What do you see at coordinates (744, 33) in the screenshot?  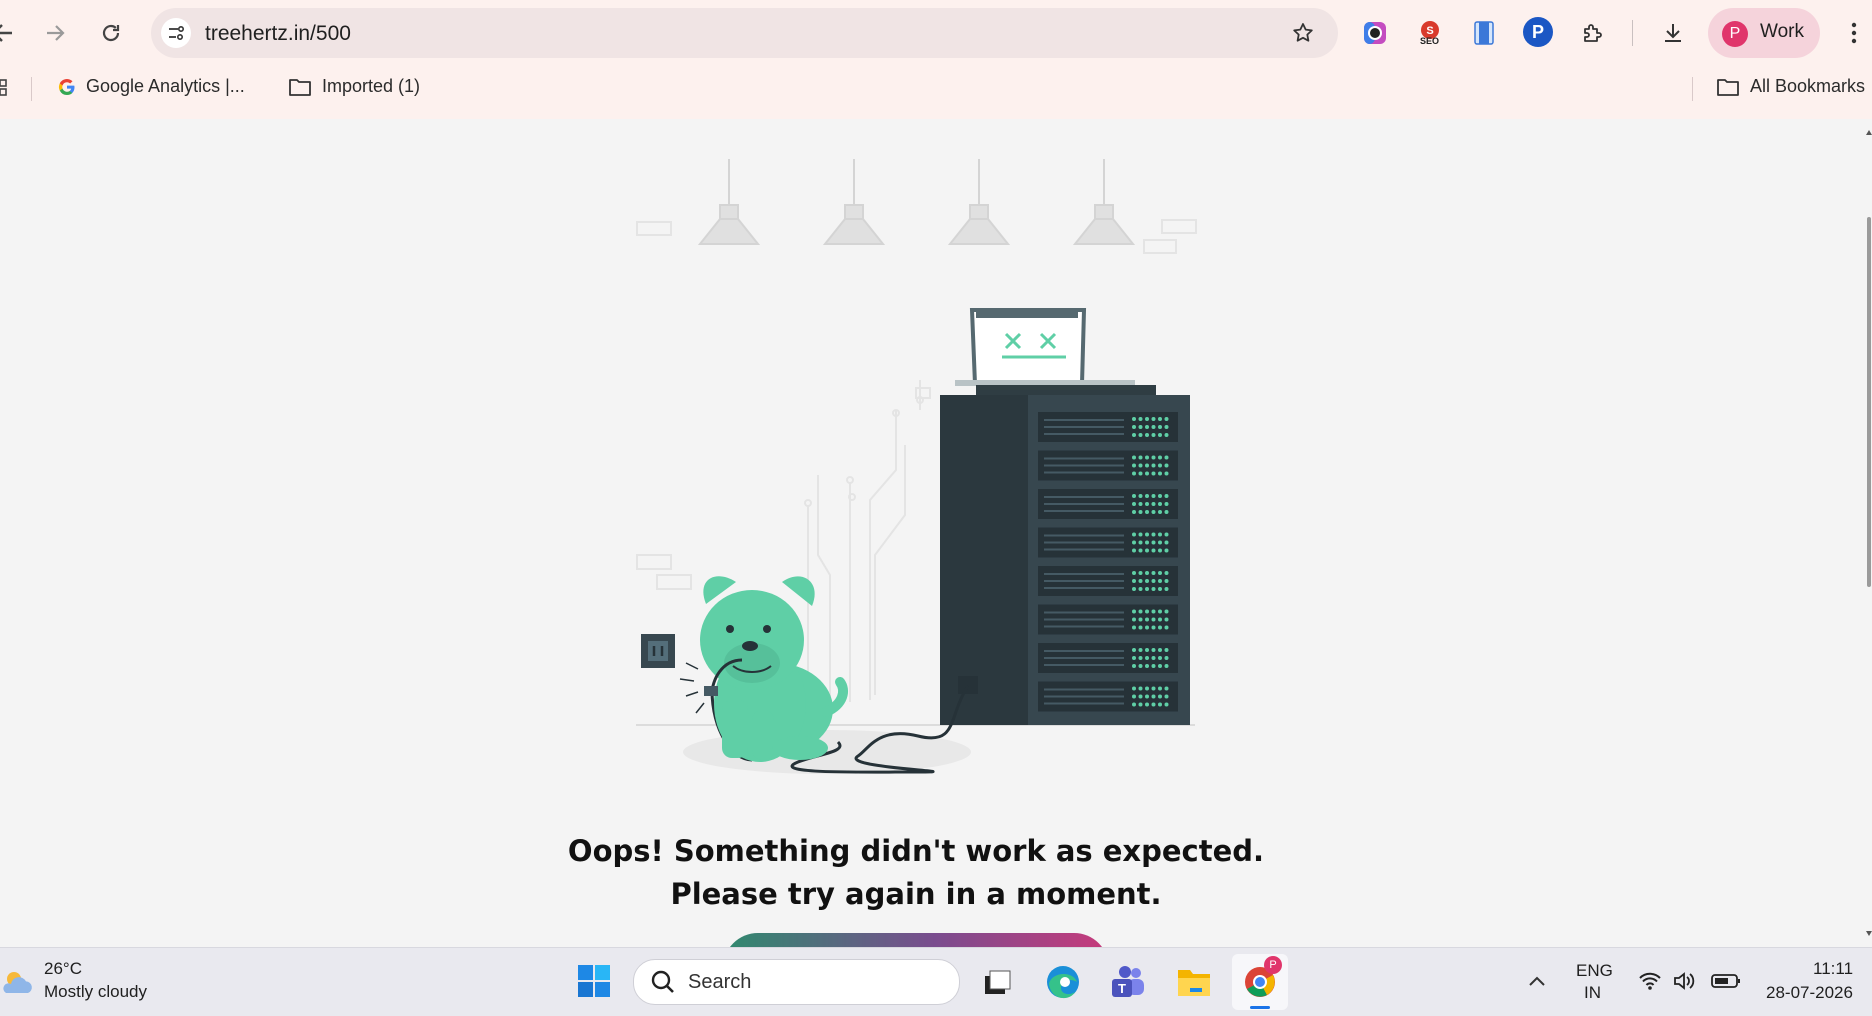 I see `address-bar: treehertz.in/500` at bounding box center [744, 33].